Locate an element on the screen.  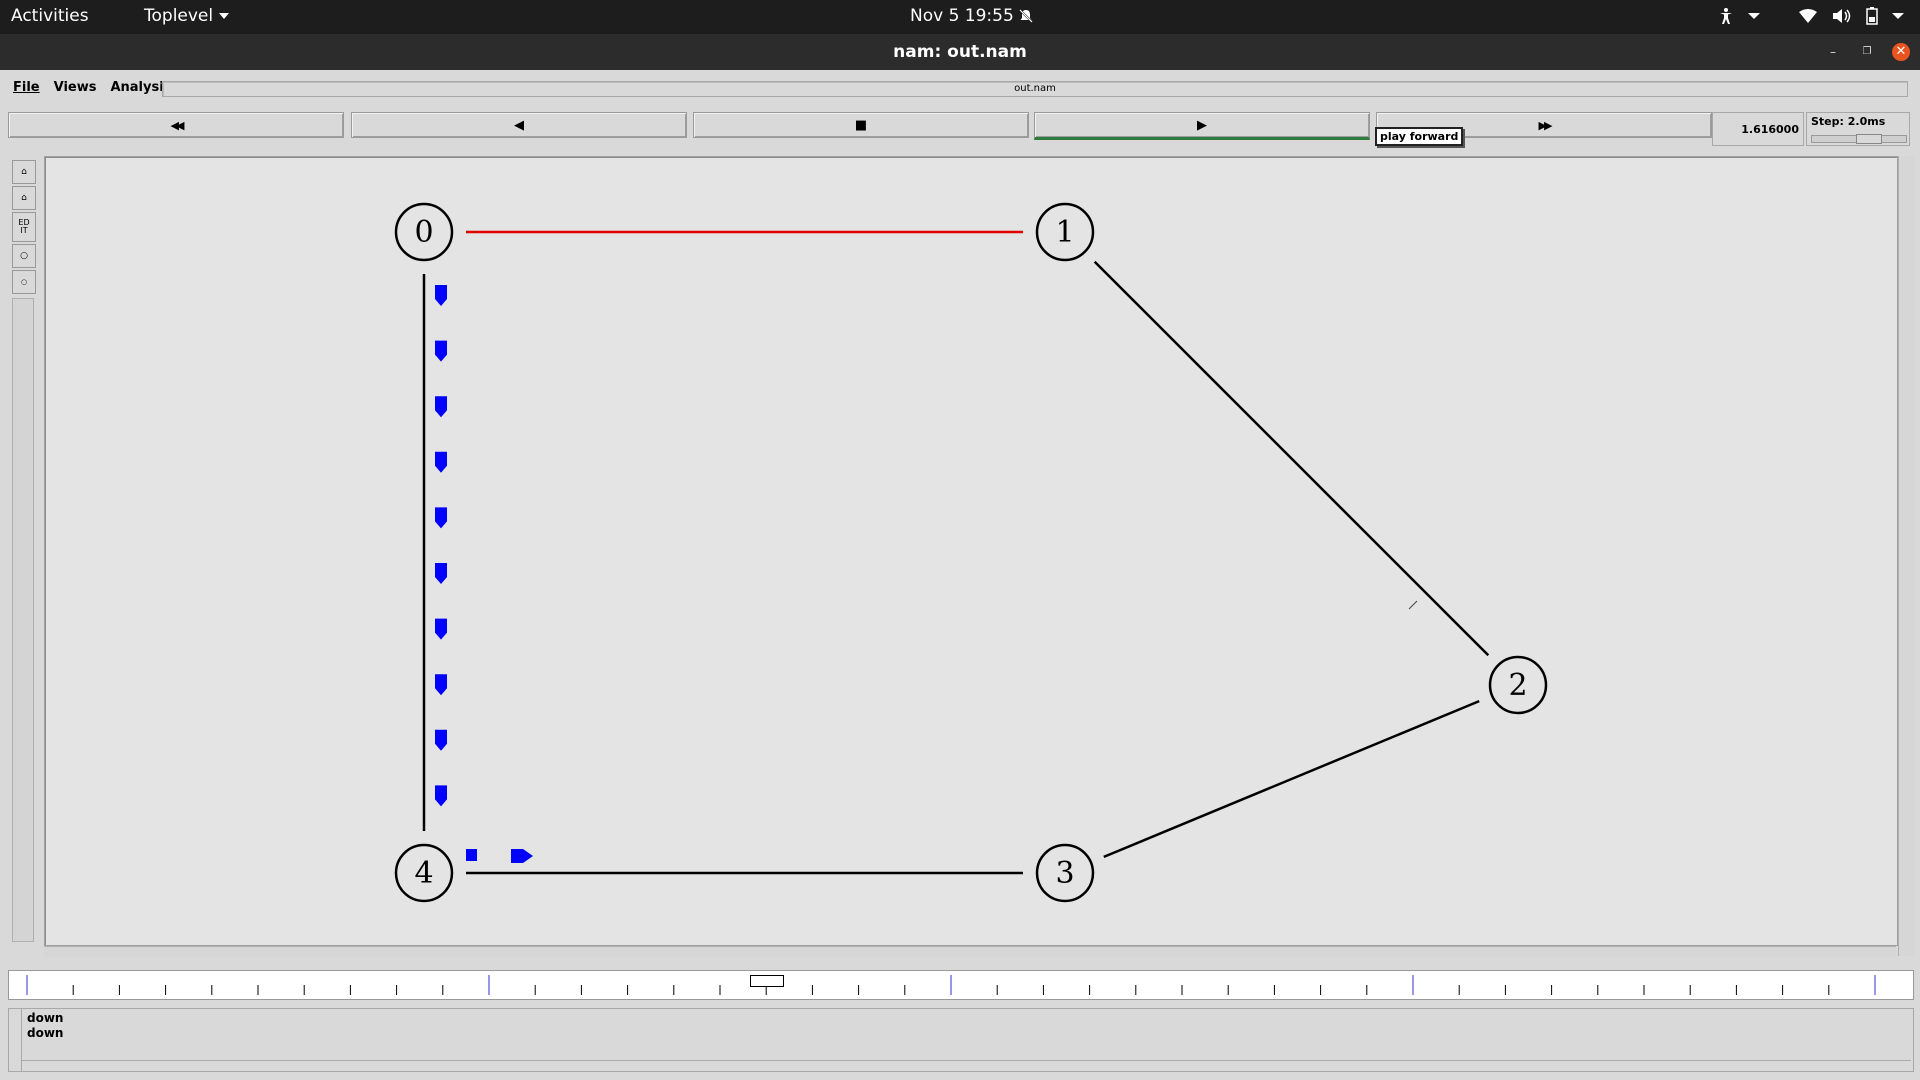
zoom-out-icon: ⌂ is located at coordinates (24, 198).